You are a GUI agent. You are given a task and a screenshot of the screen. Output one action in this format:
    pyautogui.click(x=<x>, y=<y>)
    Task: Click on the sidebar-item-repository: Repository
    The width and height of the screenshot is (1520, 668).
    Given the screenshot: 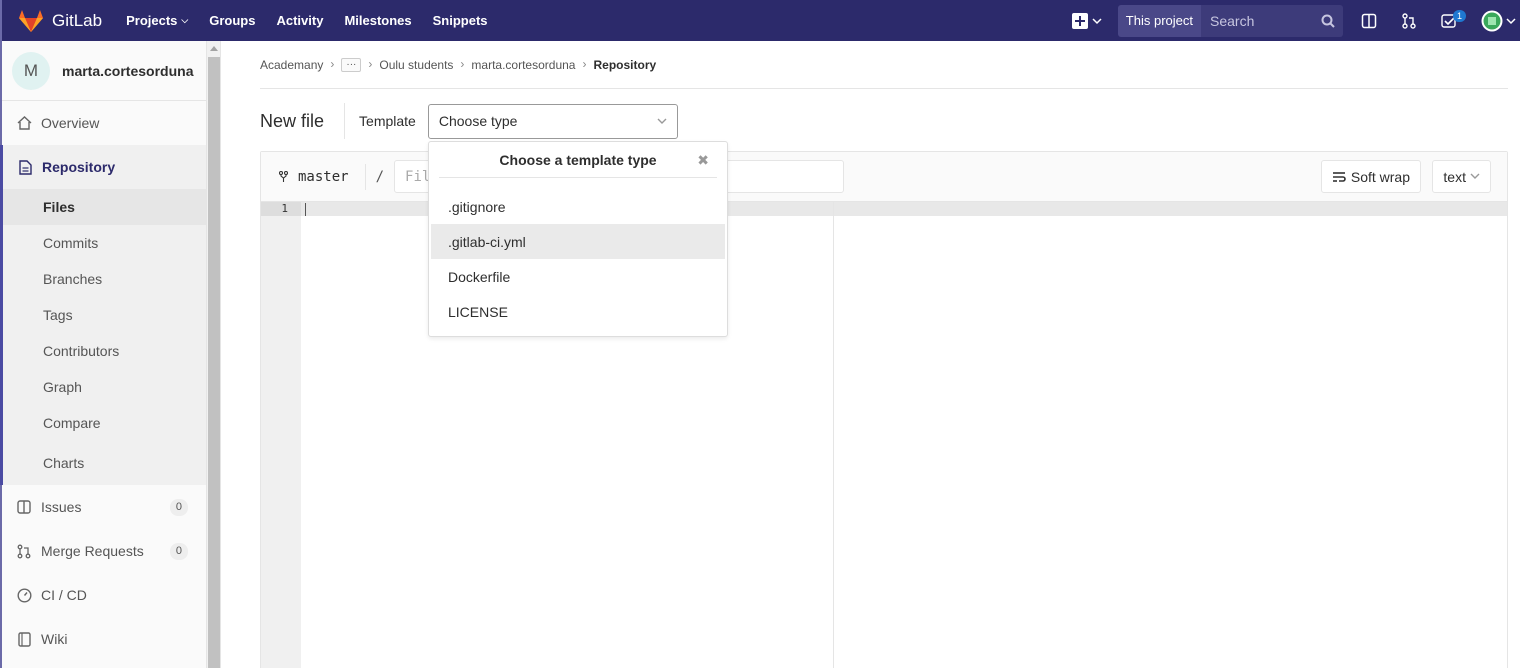 What is the action you would take?
    pyautogui.click(x=104, y=167)
    